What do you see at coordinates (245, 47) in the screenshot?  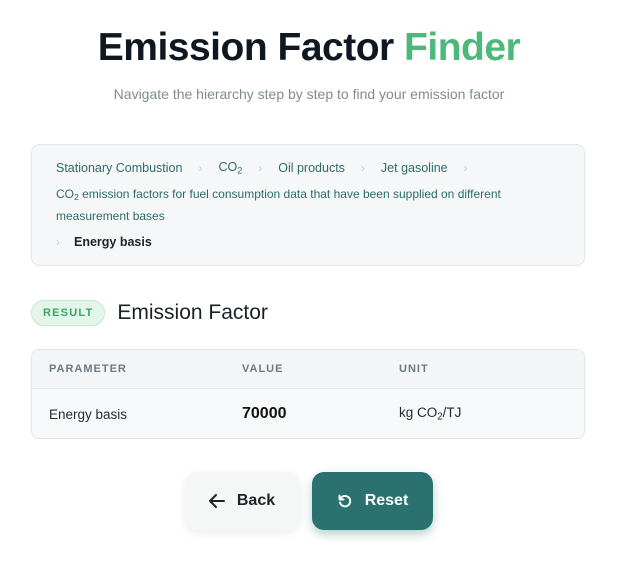 I see `title-main: Emission Factor` at bounding box center [245, 47].